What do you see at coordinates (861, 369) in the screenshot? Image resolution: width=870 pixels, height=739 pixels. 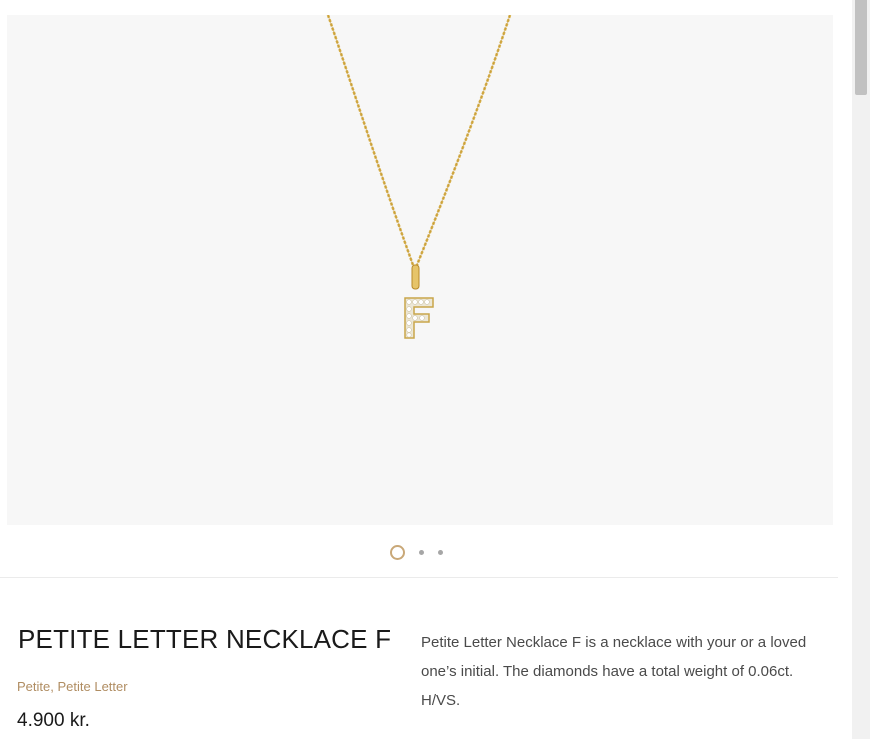 I see `scrollbar-track` at bounding box center [861, 369].